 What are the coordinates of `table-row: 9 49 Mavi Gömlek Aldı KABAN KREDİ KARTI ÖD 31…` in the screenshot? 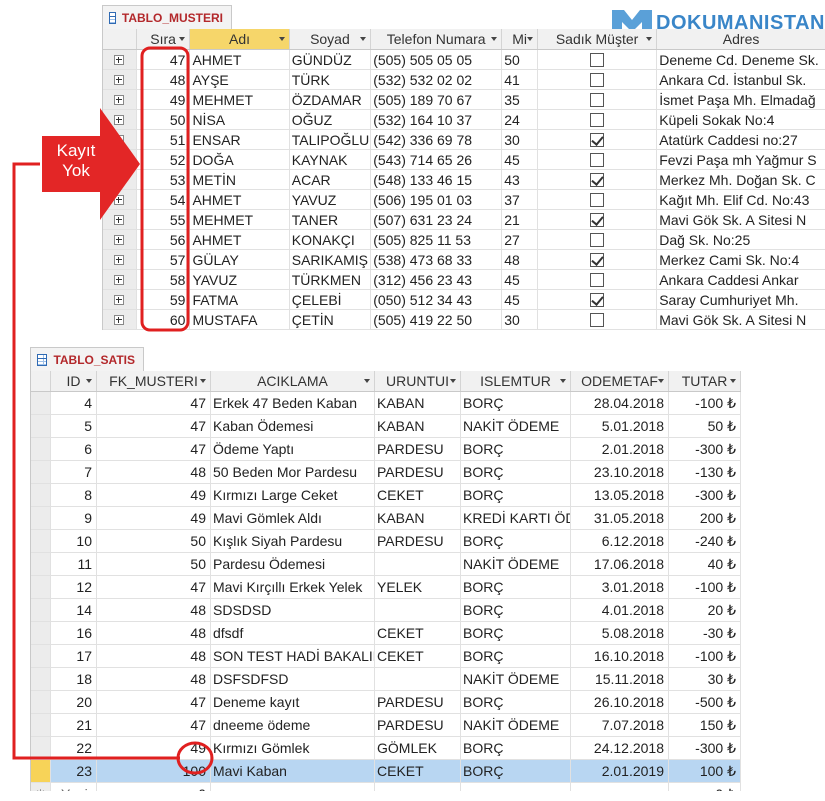 It's located at (386, 518).